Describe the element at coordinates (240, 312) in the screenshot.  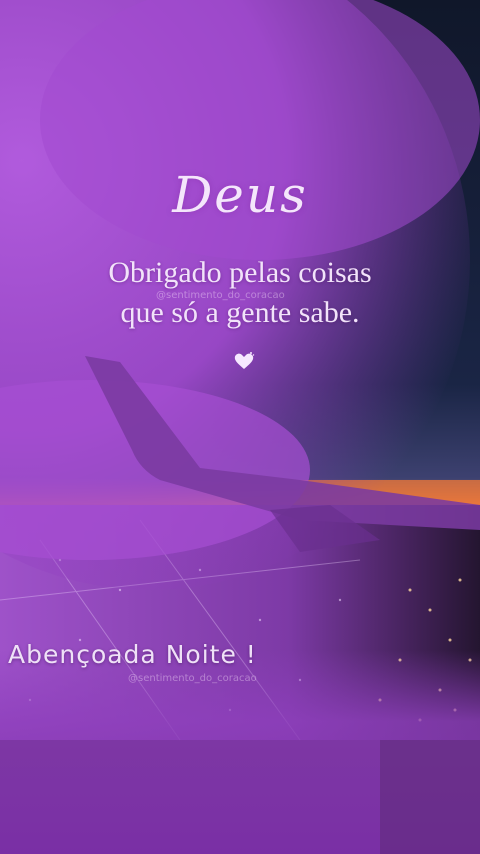
I see `message-line-2: que só a gente sabe.` at that location.